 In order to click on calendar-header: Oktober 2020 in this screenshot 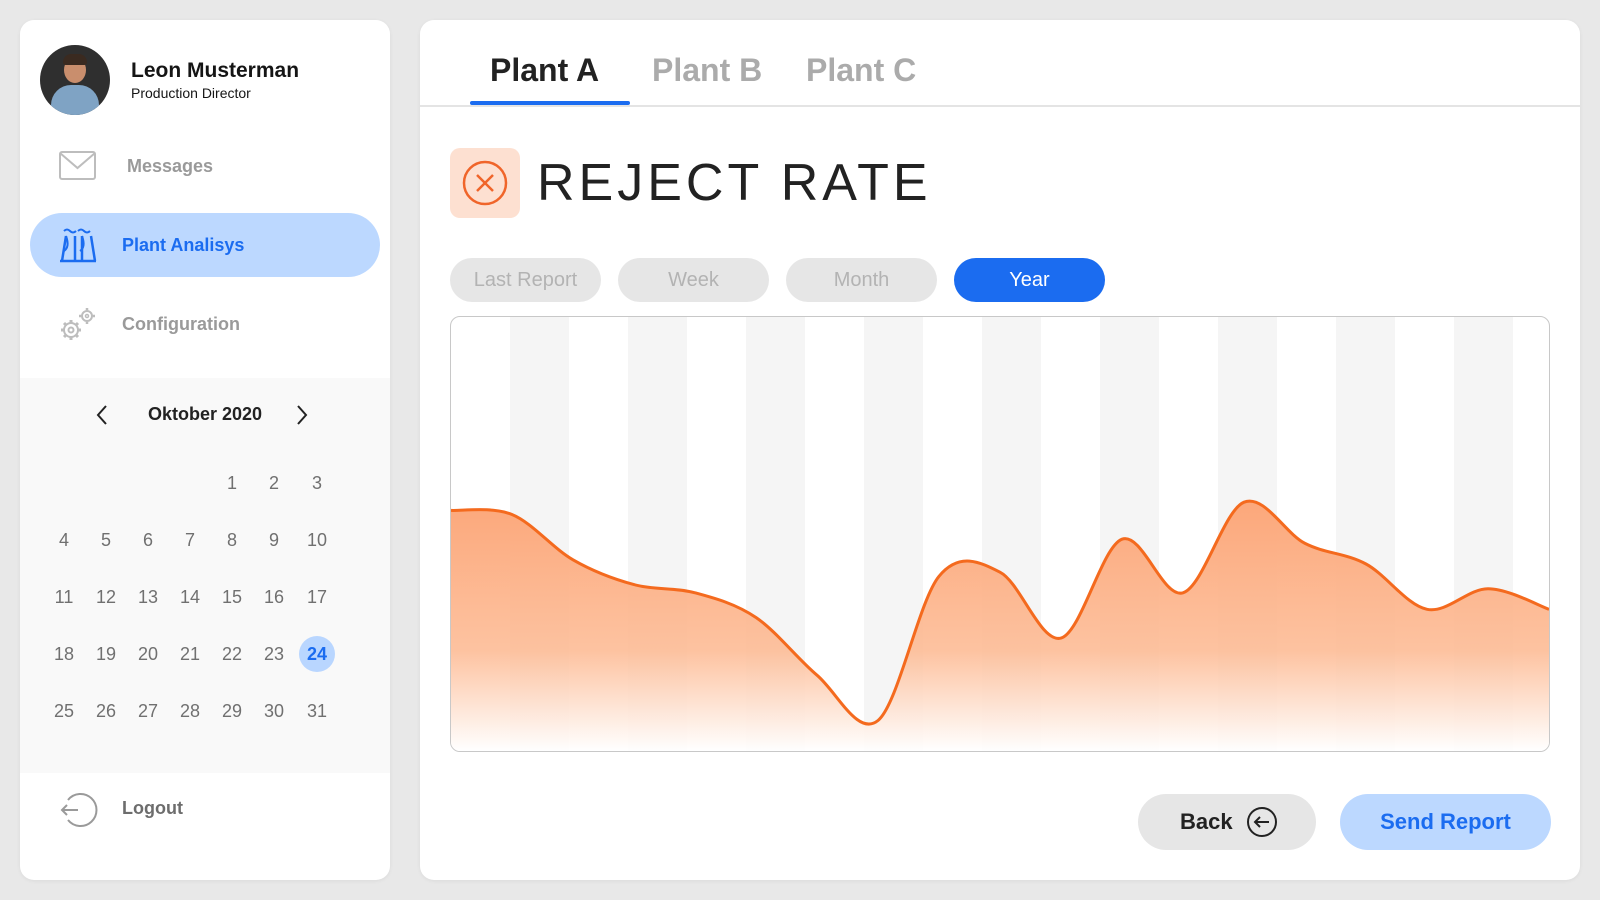, I will do `click(205, 415)`.